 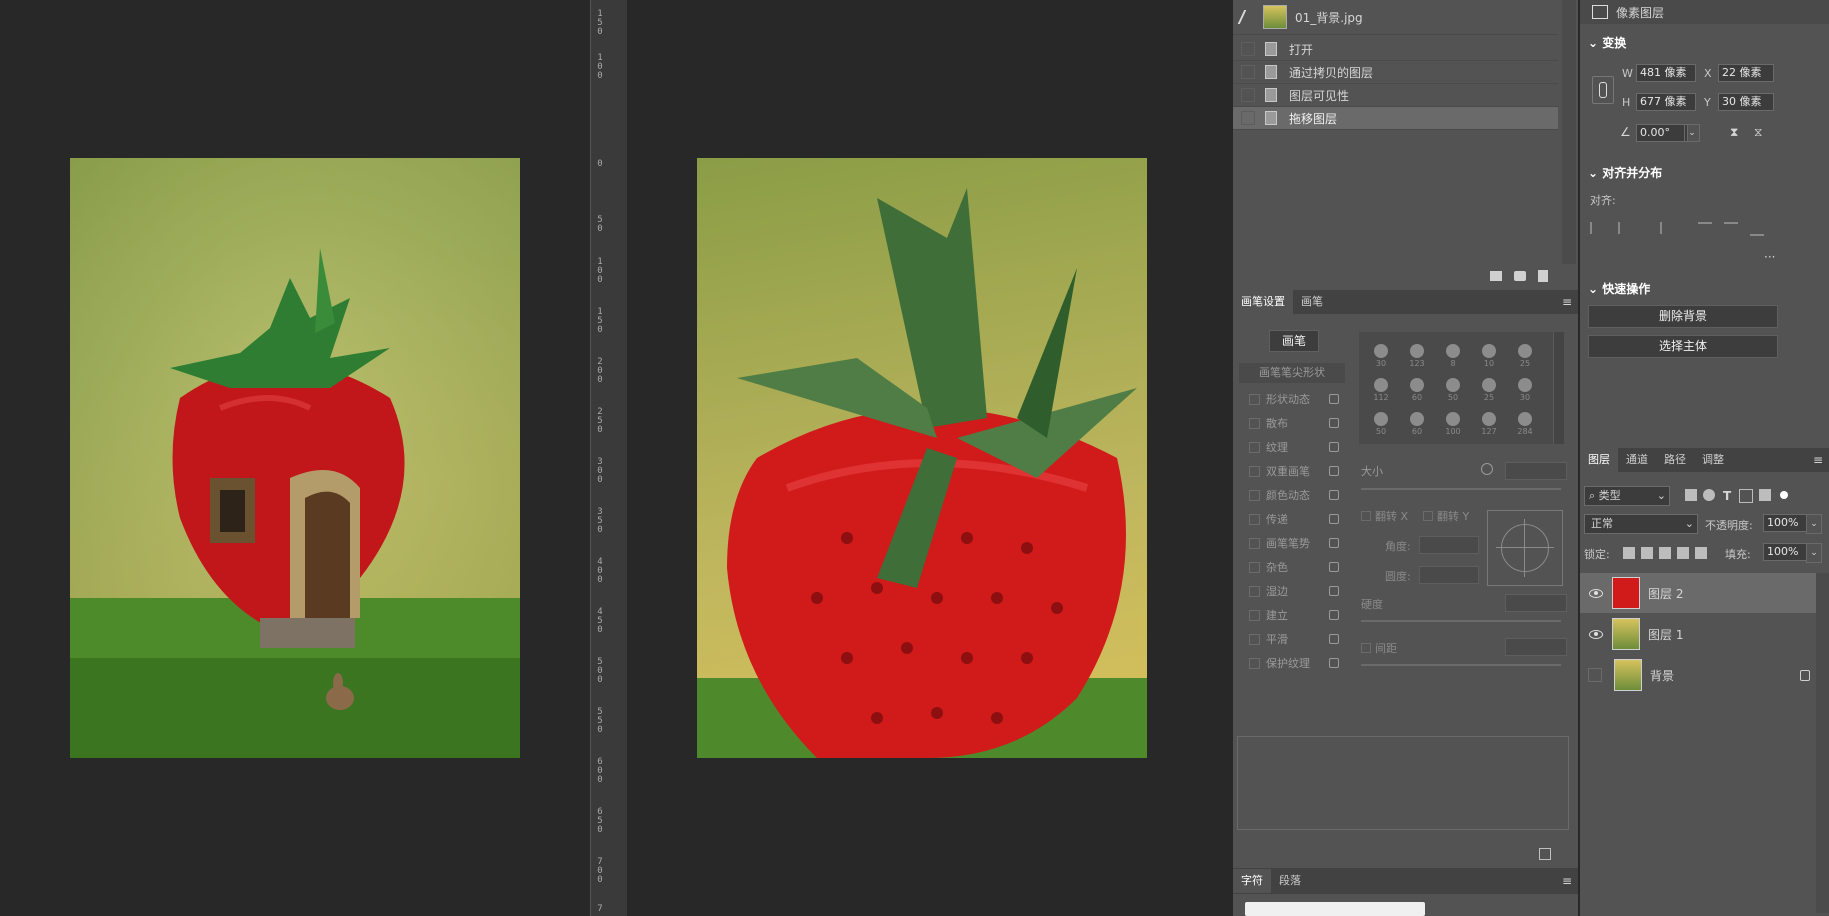 What do you see at coordinates (1599, 460) in the screenshot?
I see `tab-layers: 图层` at bounding box center [1599, 460].